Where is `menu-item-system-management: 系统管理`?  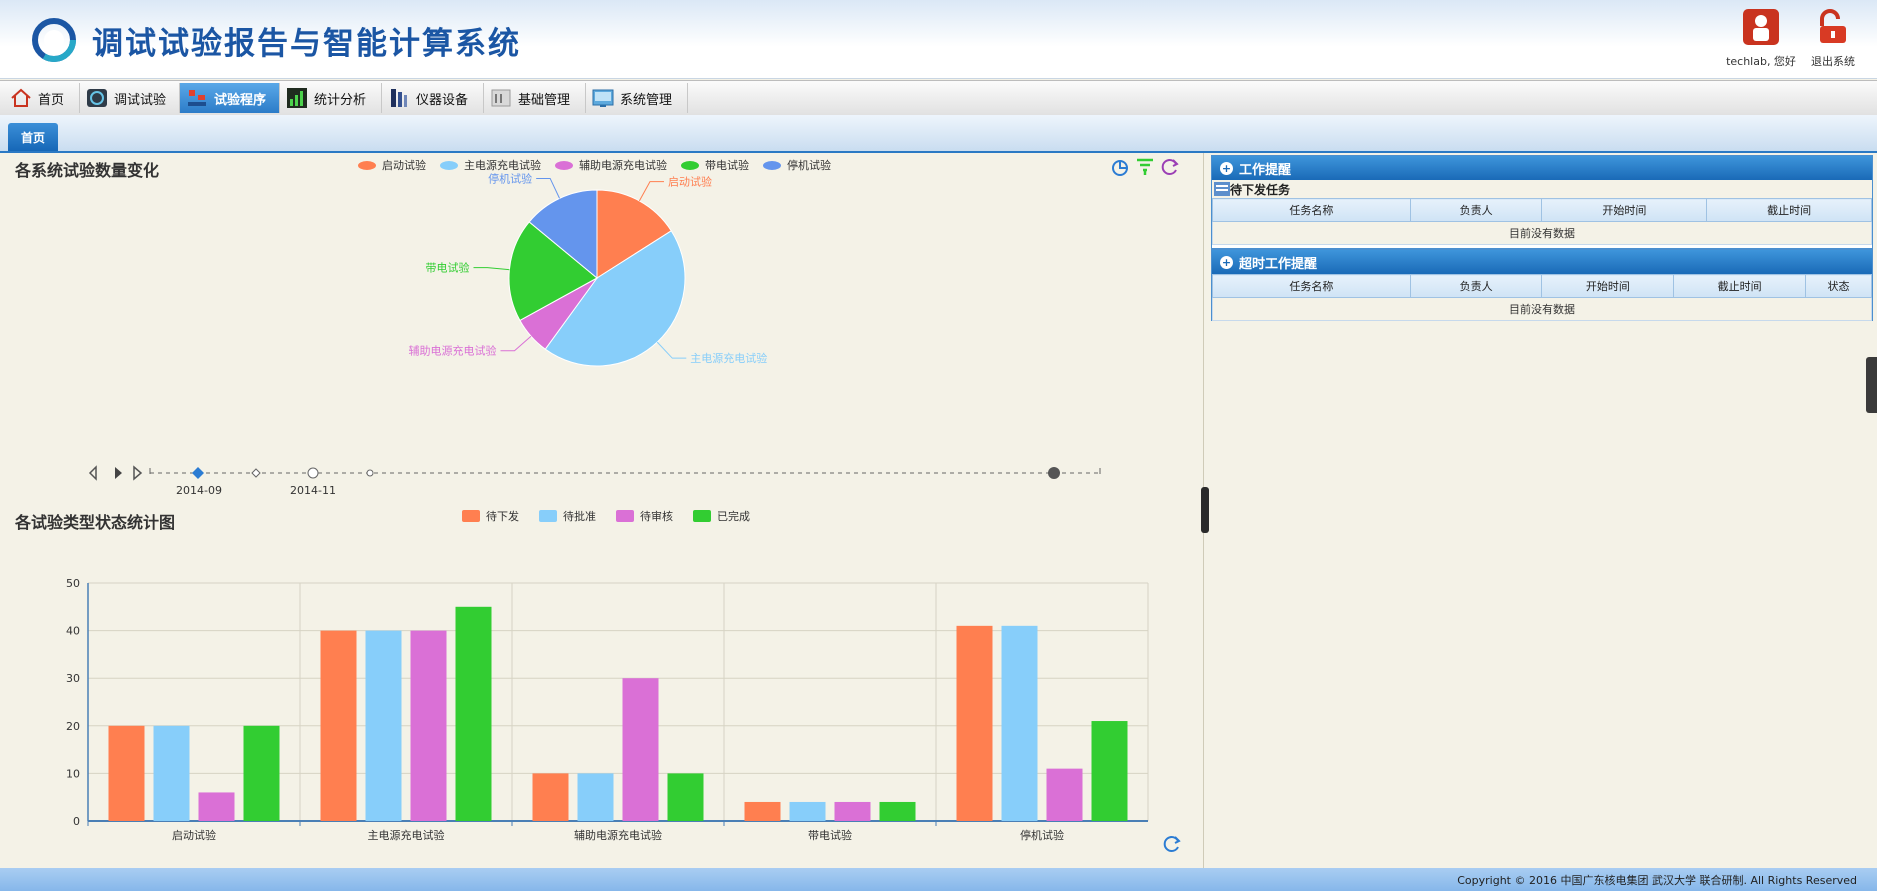
menu-item-system-management: 系统管理 is located at coordinates (637, 98).